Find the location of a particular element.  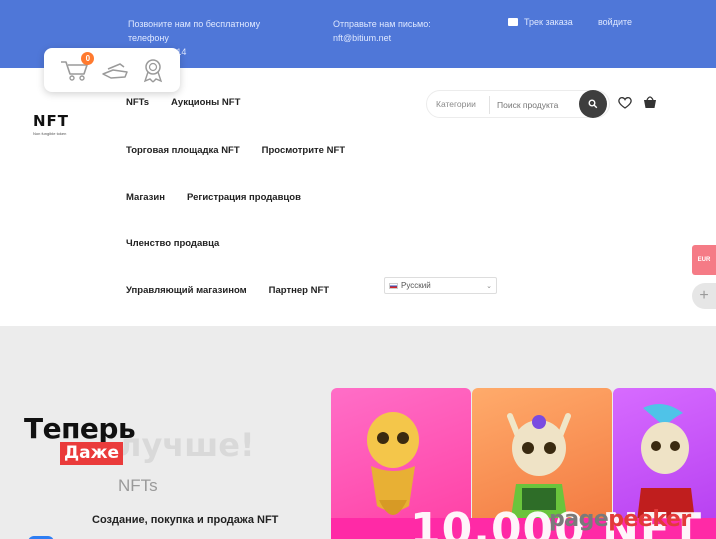

nav-row: NFTs Аукционы NFT is located at coordinates (183, 102).